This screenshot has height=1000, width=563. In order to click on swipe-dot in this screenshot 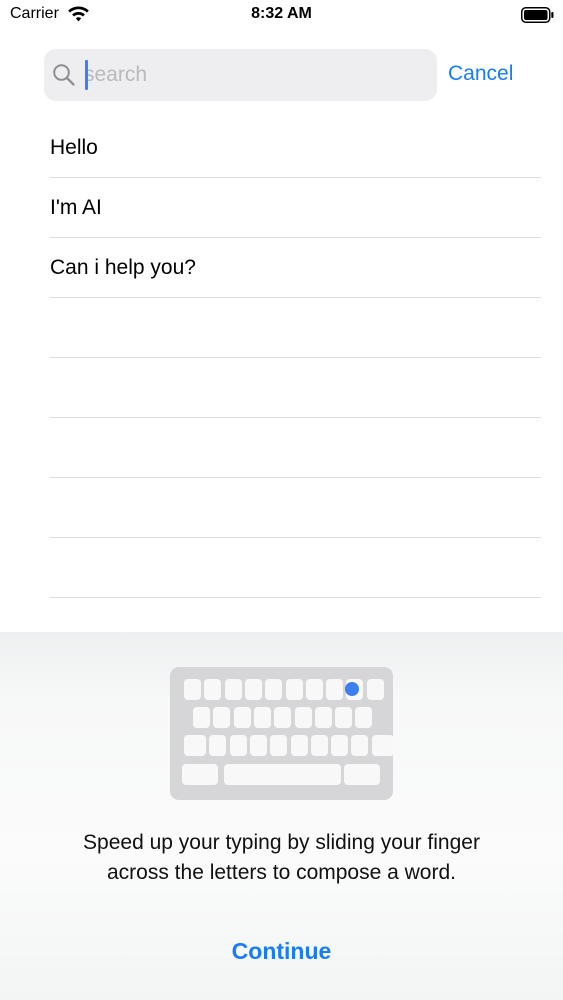, I will do `click(352, 689)`.